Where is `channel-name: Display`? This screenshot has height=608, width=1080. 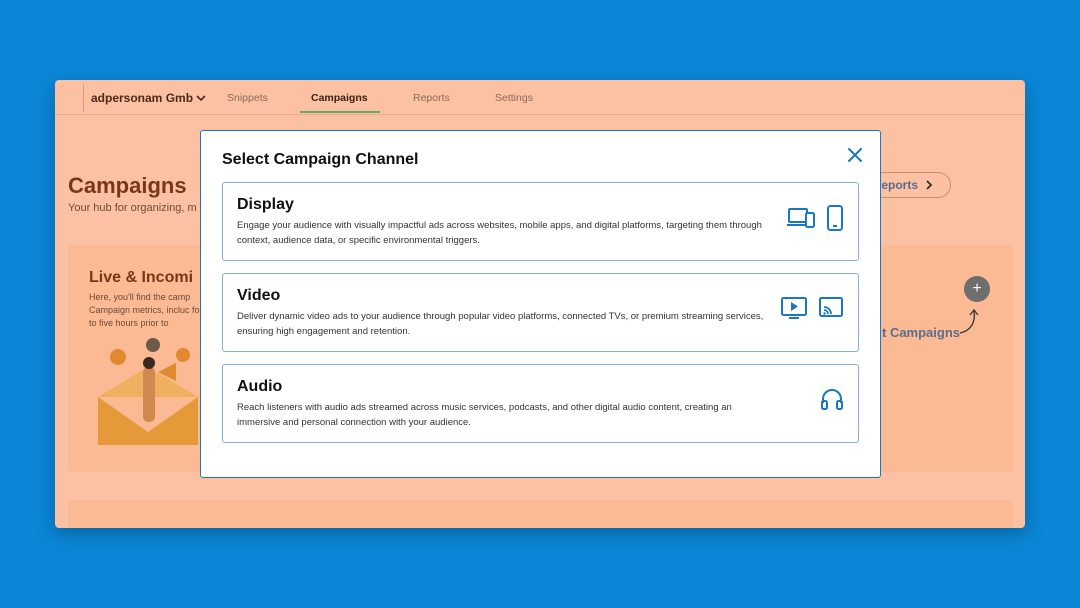
channel-name: Display is located at coordinates (265, 204).